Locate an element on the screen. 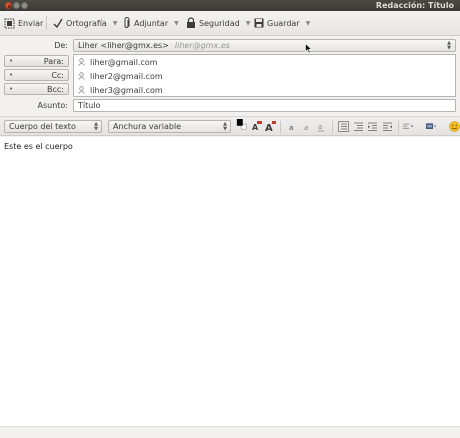  font-value: Anchura variable is located at coordinates (147, 126).